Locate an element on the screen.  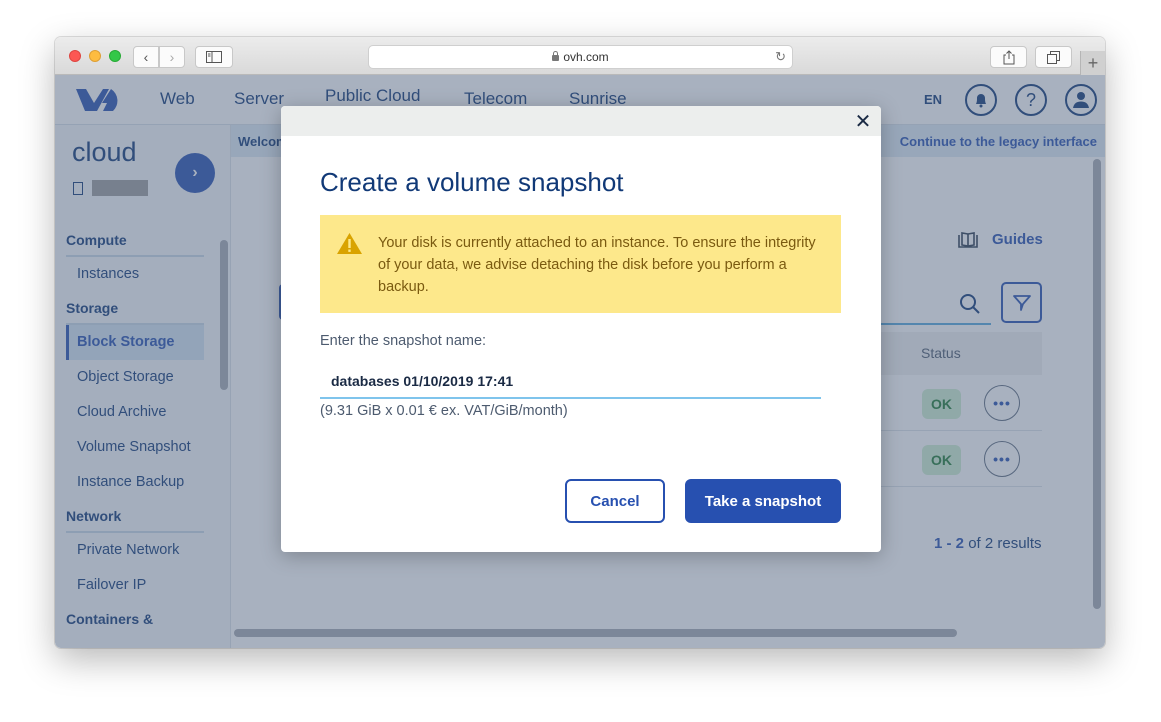
reload-icon: ↻ is located at coordinates (780, 57).